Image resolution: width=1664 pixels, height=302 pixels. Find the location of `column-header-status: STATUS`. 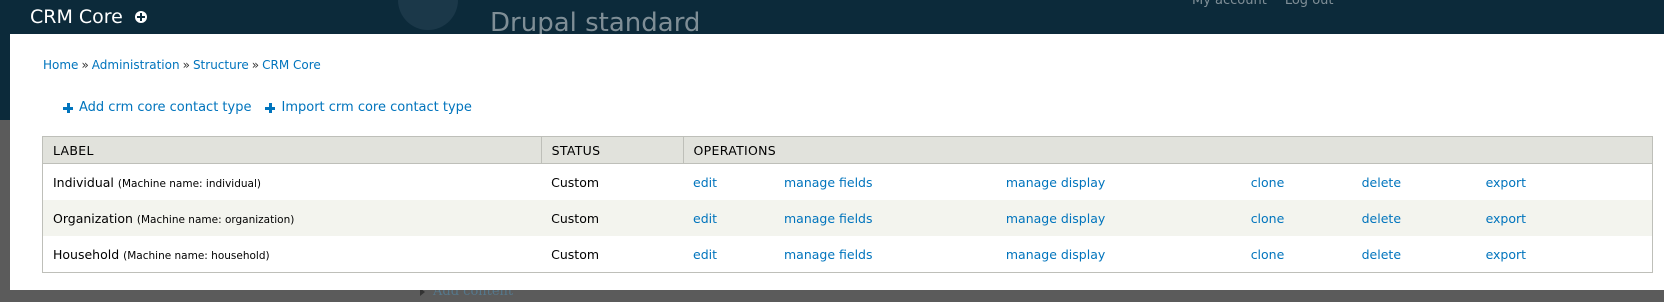

column-header-status: STATUS is located at coordinates (612, 150).